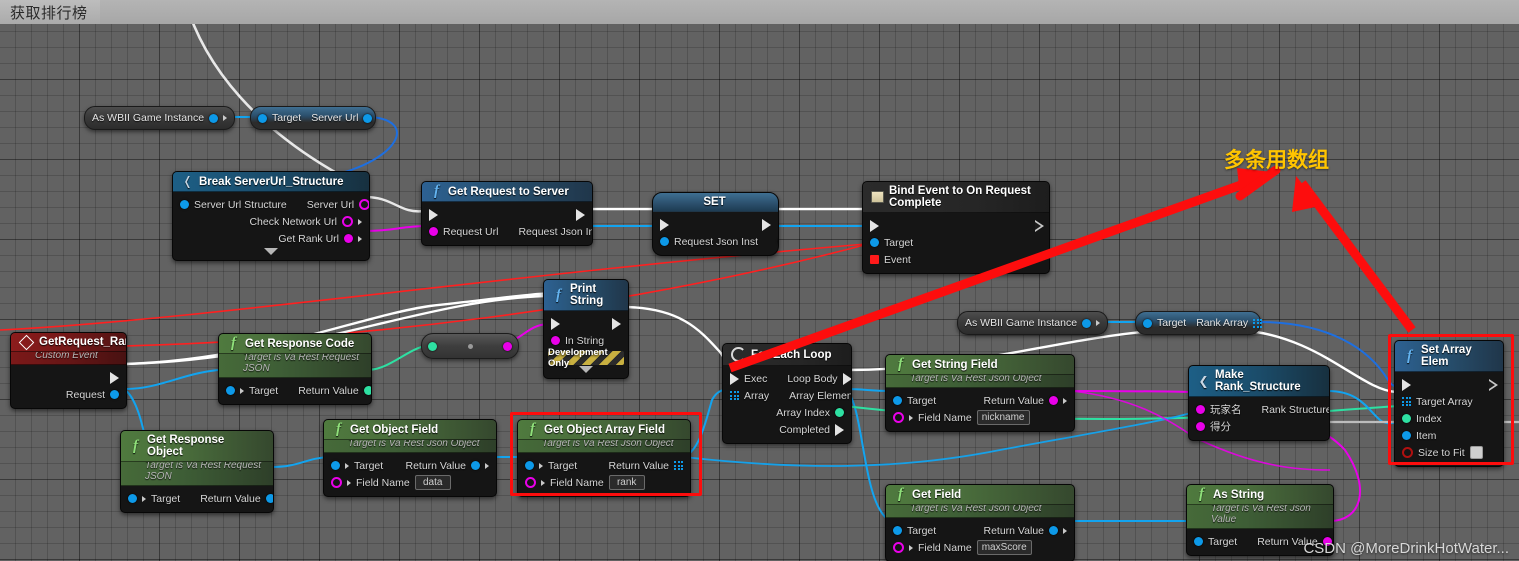 This screenshot has width=1519, height=561. Describe the element at coordinates (555, 340) in the screenshot. I see `input-pin-in-string` at that location.